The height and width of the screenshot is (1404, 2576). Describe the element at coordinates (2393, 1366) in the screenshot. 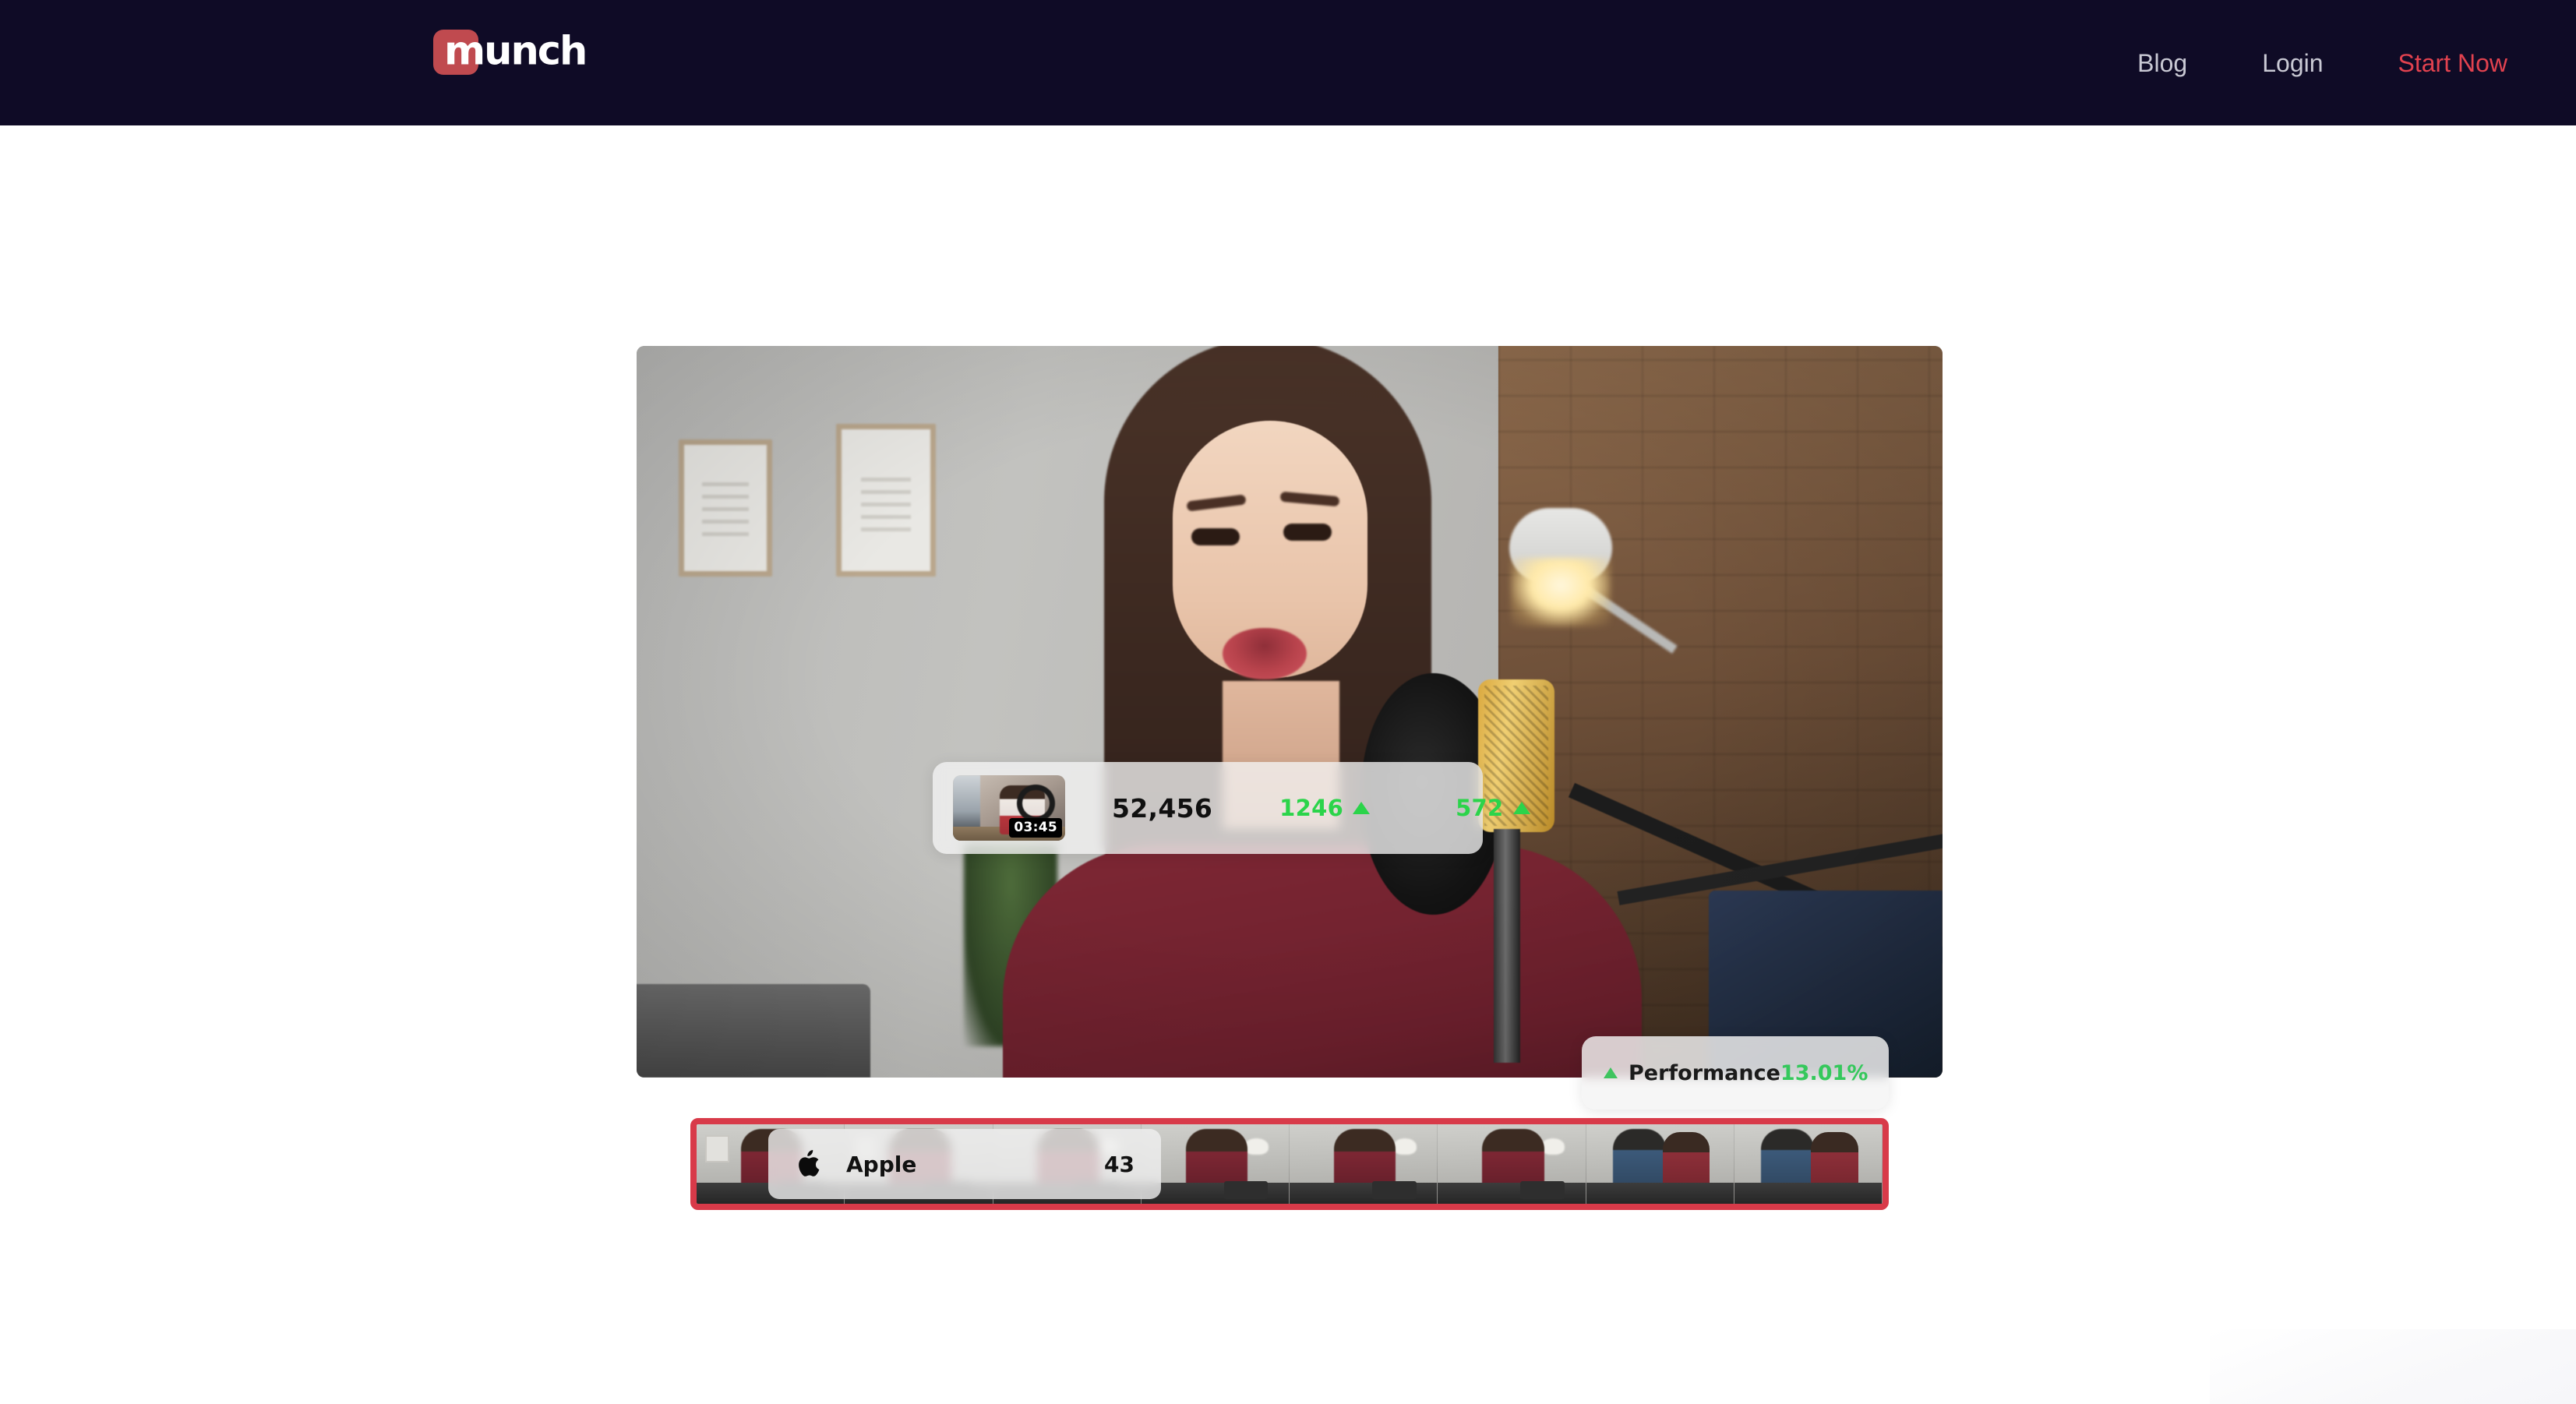

I see `corner-widget` at that location.